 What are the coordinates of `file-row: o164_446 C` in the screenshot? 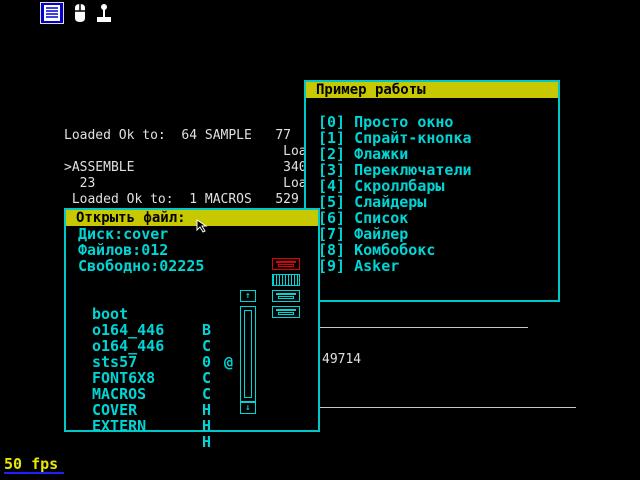 It's located at (157, 330).